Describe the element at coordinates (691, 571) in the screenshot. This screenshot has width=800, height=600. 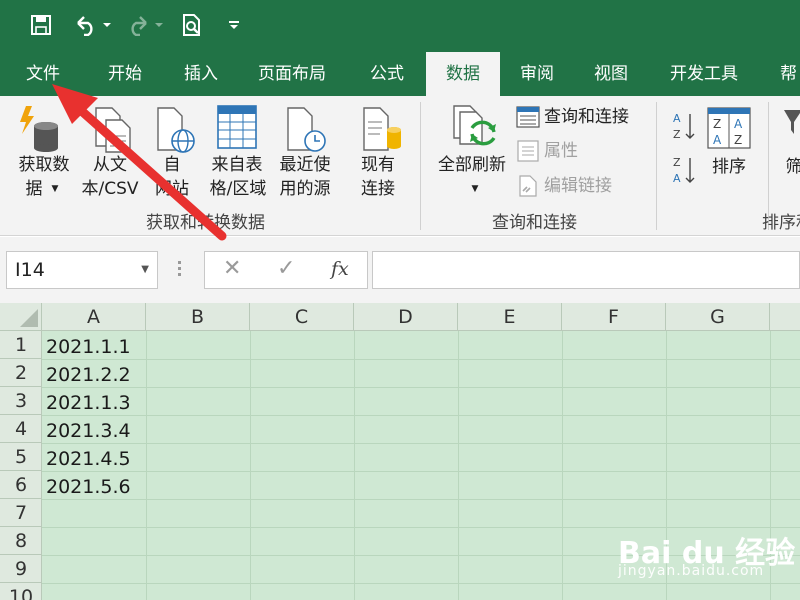
I see `watermark-url: jingyan.baidu.com` at that location.